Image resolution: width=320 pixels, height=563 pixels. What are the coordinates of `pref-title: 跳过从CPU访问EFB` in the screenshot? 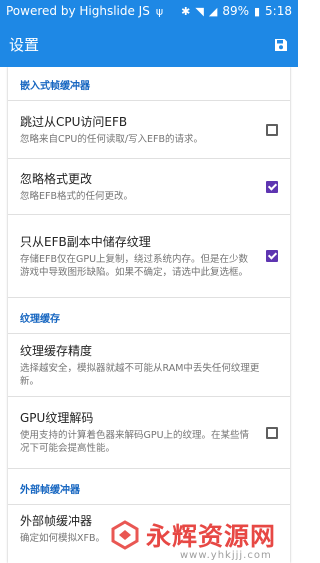 It's located at (74, 121).